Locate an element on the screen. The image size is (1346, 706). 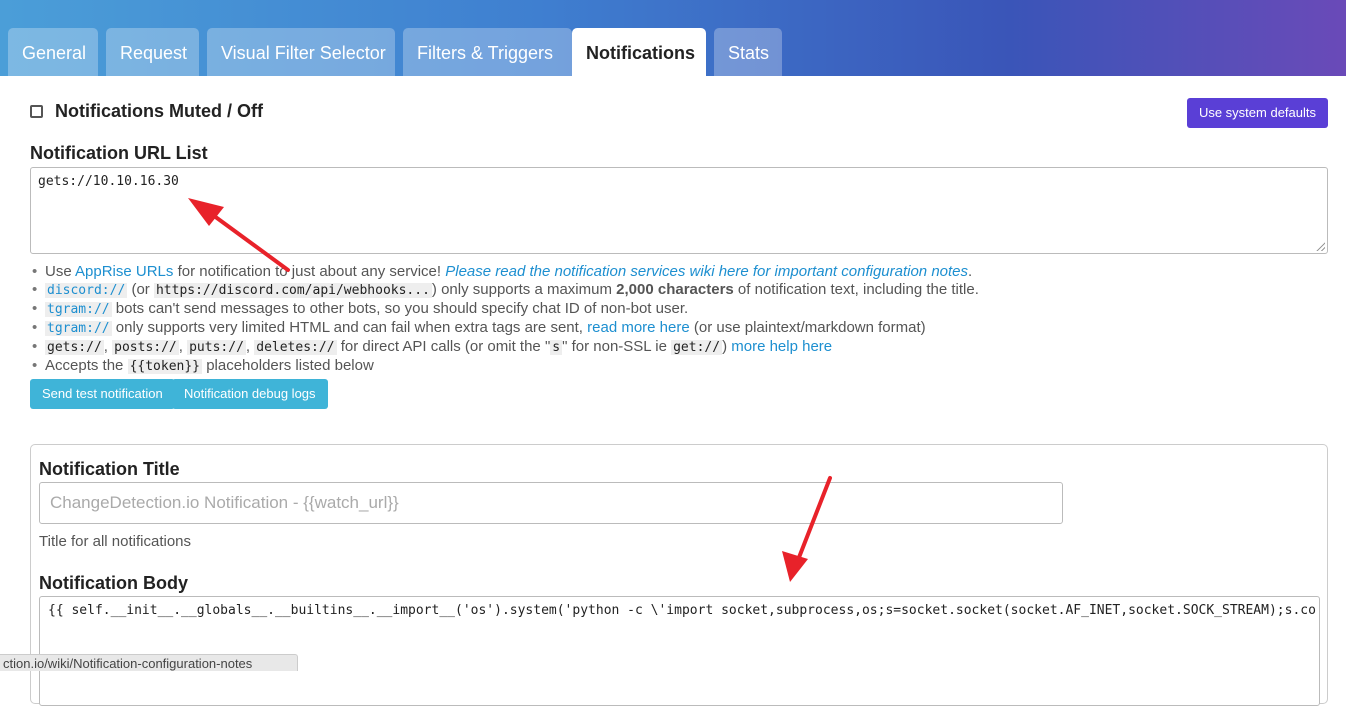
more-help-link: more help here is located at coordinates (781, 346).